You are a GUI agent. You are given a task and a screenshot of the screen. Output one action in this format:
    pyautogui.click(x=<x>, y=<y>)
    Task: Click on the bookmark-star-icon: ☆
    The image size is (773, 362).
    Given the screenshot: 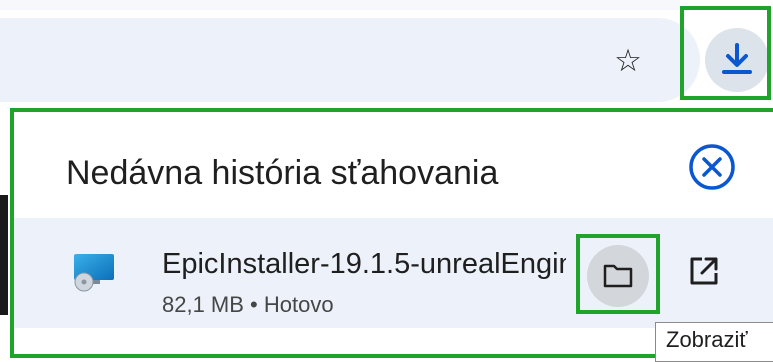 What is the action you would take?
    pyautogui.click(x=628, y=60)
    